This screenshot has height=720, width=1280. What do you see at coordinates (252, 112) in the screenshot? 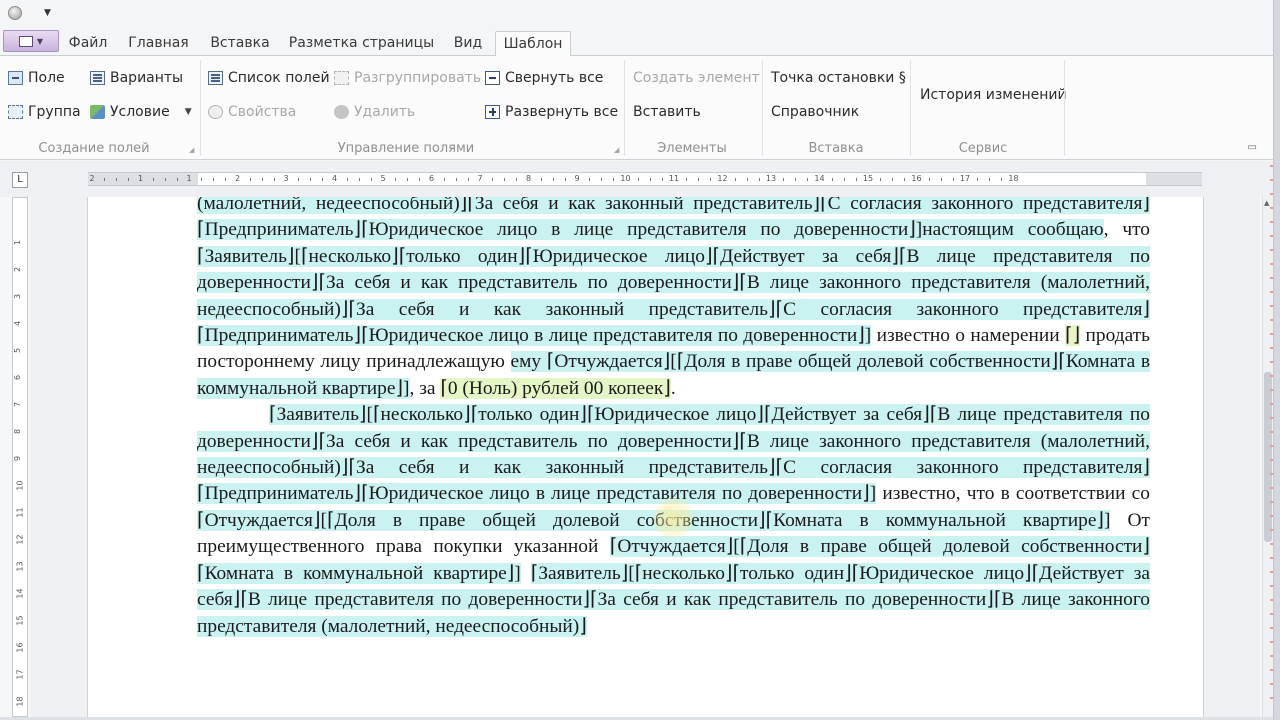
I see `properties-button: Свойства` at bounding box center [252, 112].